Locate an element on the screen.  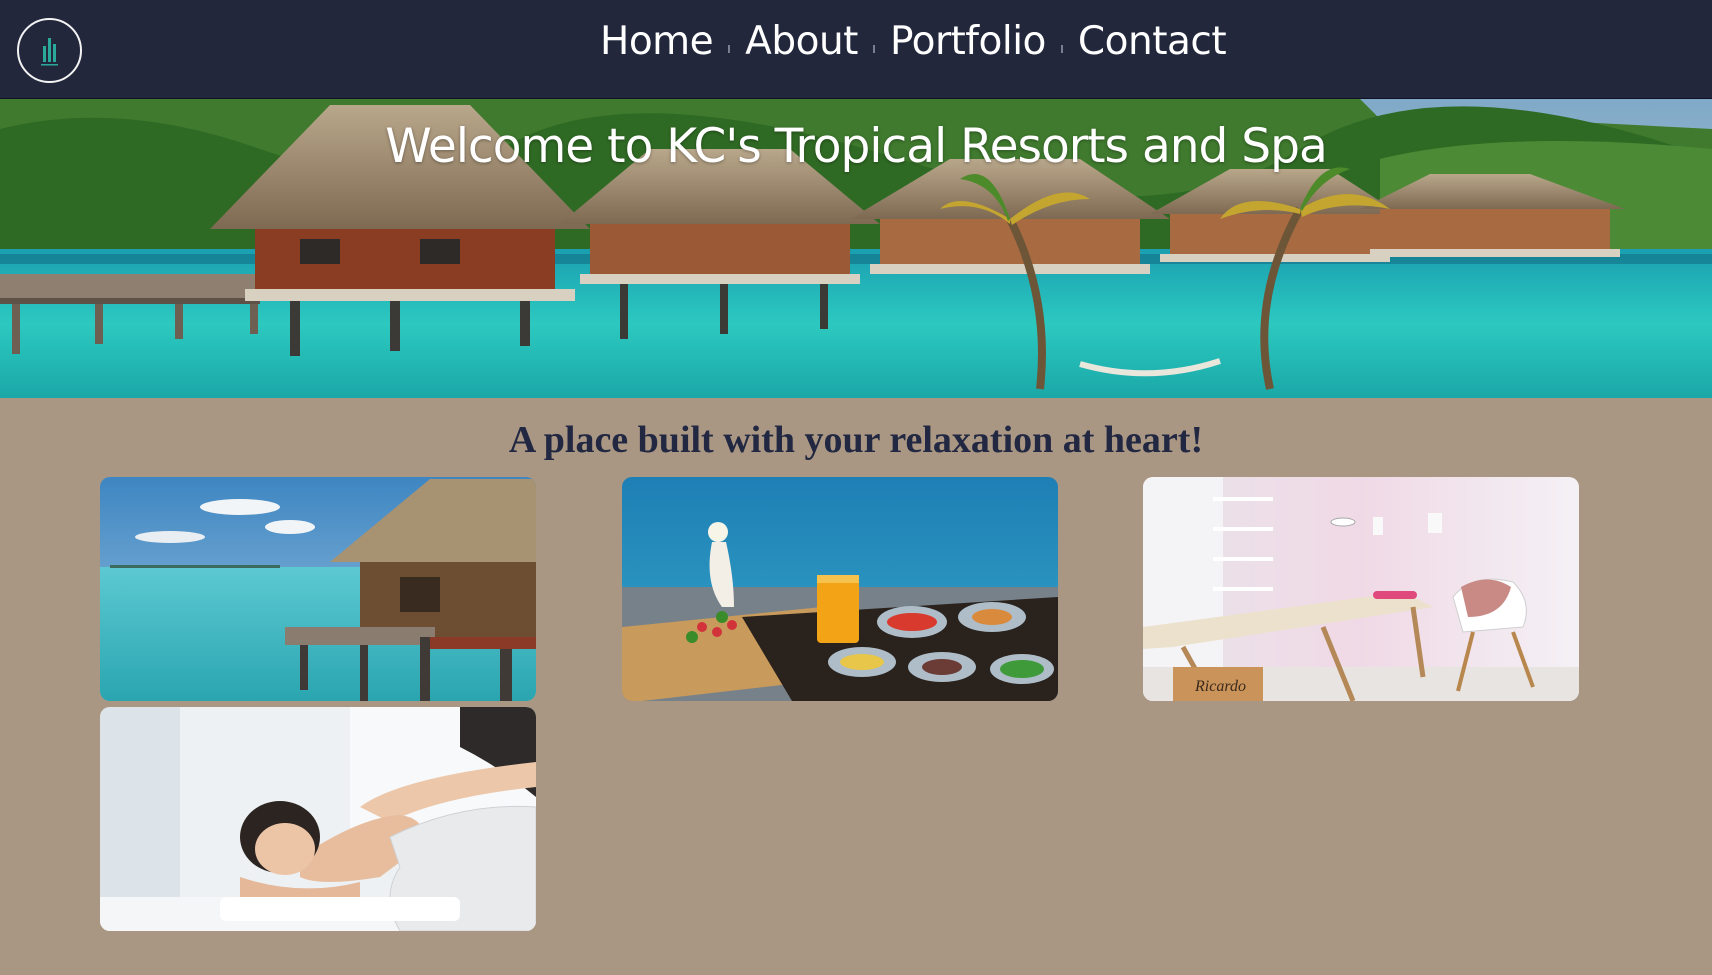
table-sign-text: Ricardo is located at coordinates (1220, 686).